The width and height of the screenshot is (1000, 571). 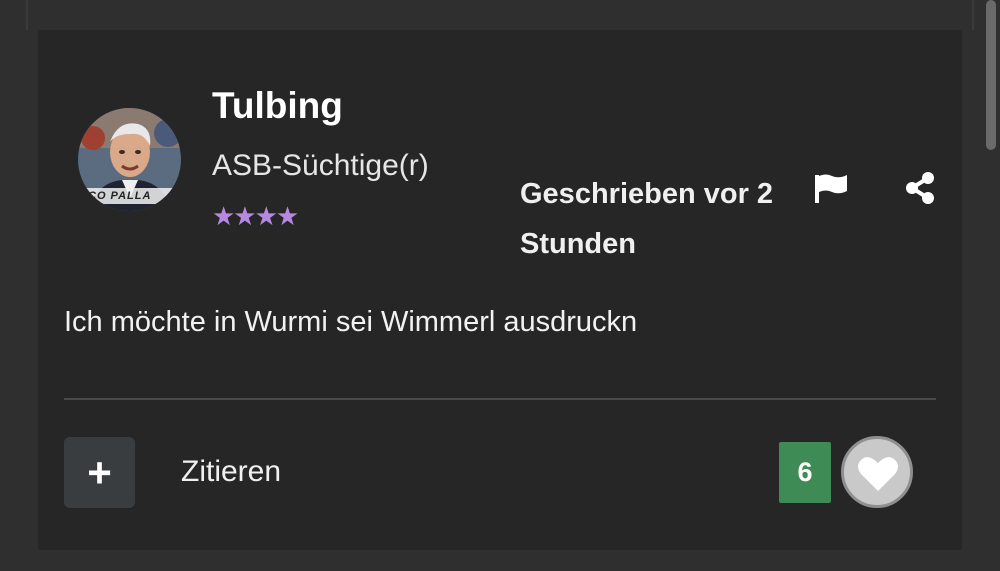 I want to click on divider, so click(x=500, y=399).